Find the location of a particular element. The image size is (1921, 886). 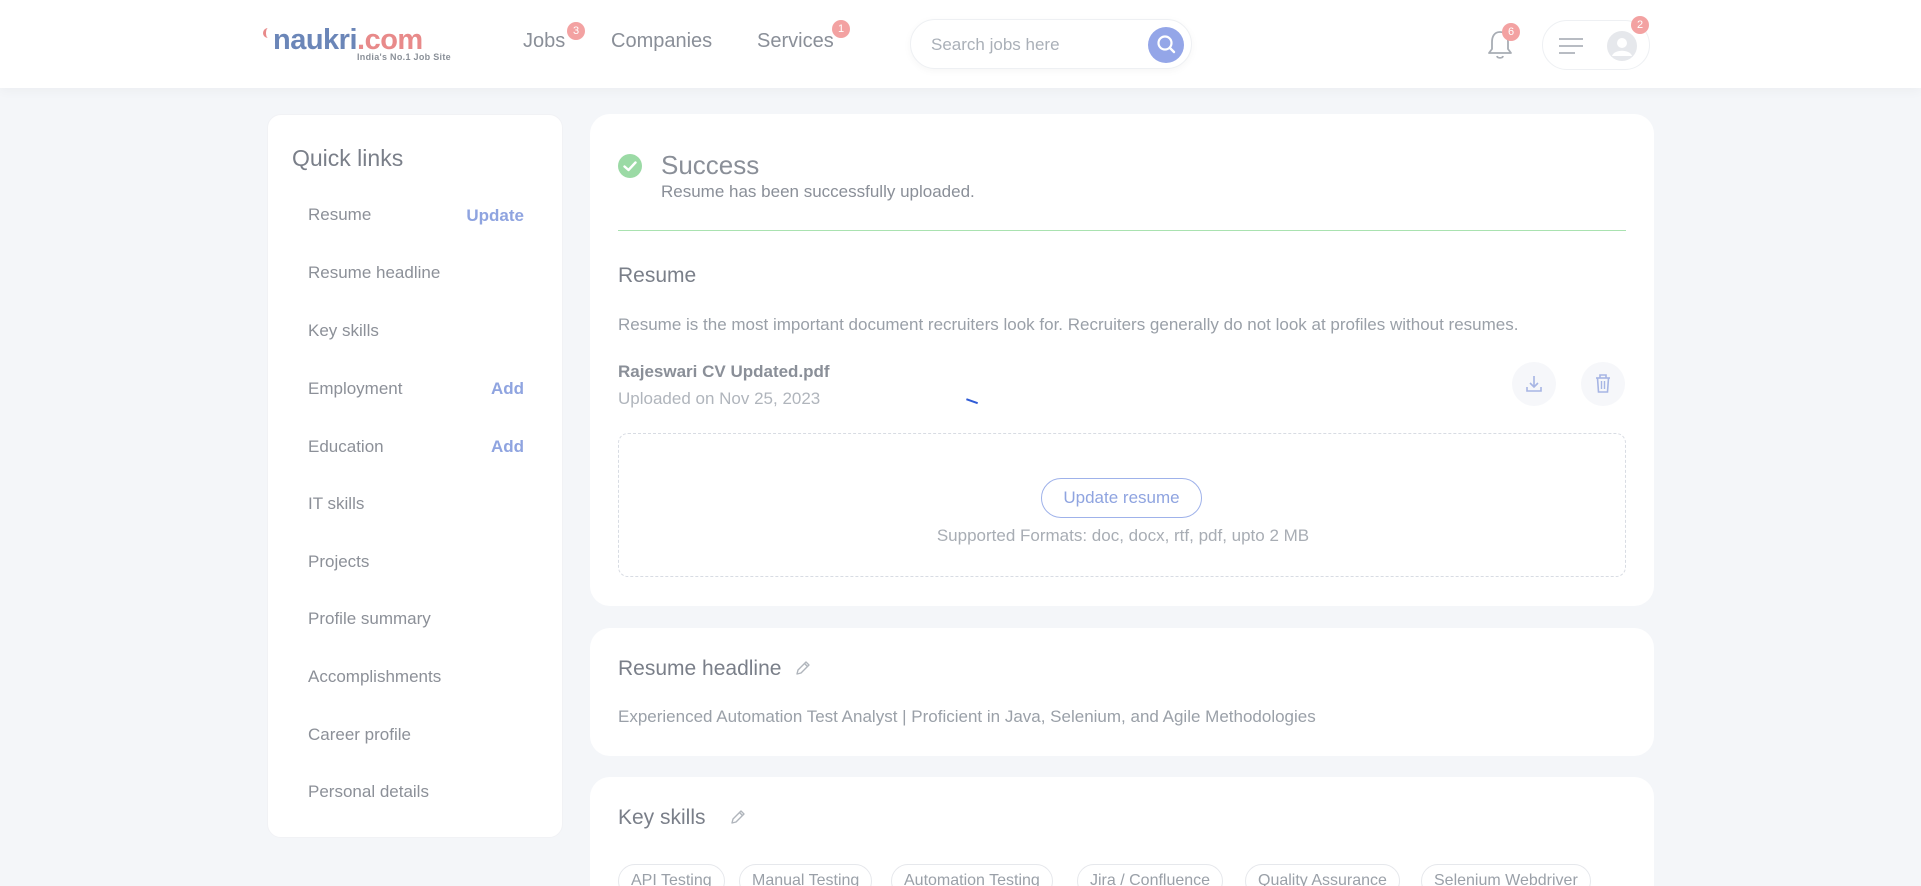

sidebar-item-employment: Employment is located at coordinates (355, 389).